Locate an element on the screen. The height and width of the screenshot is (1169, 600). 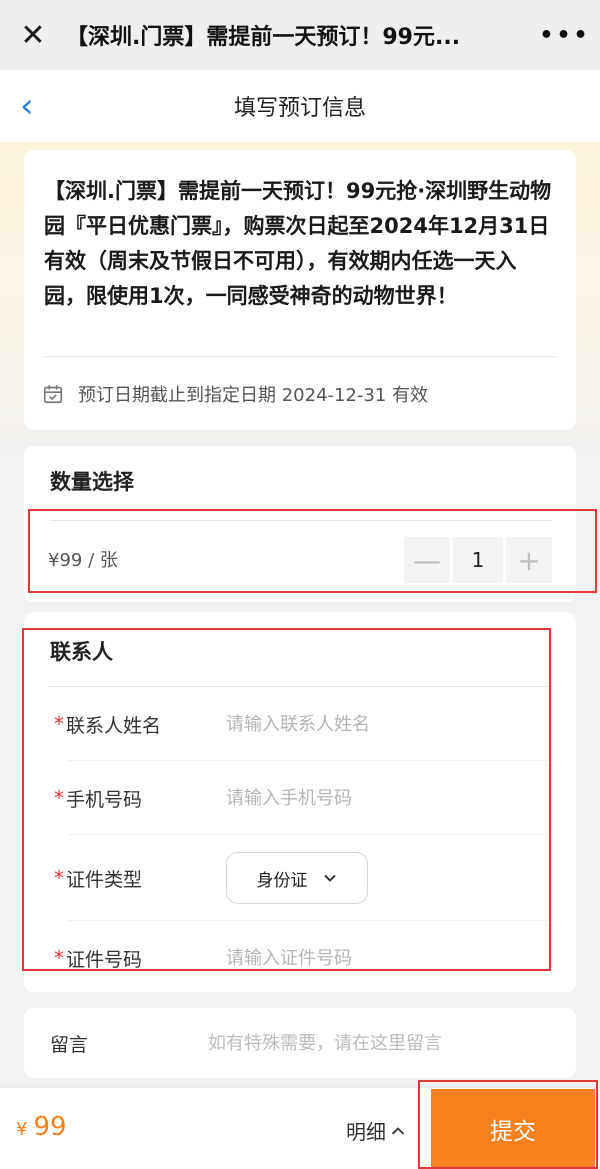
quantity-heading: 数量选择 is located at coordinates (92, 482).